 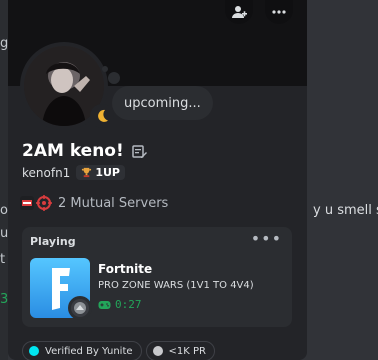 I want to click on moon-icon, so click(x=103, y=115).